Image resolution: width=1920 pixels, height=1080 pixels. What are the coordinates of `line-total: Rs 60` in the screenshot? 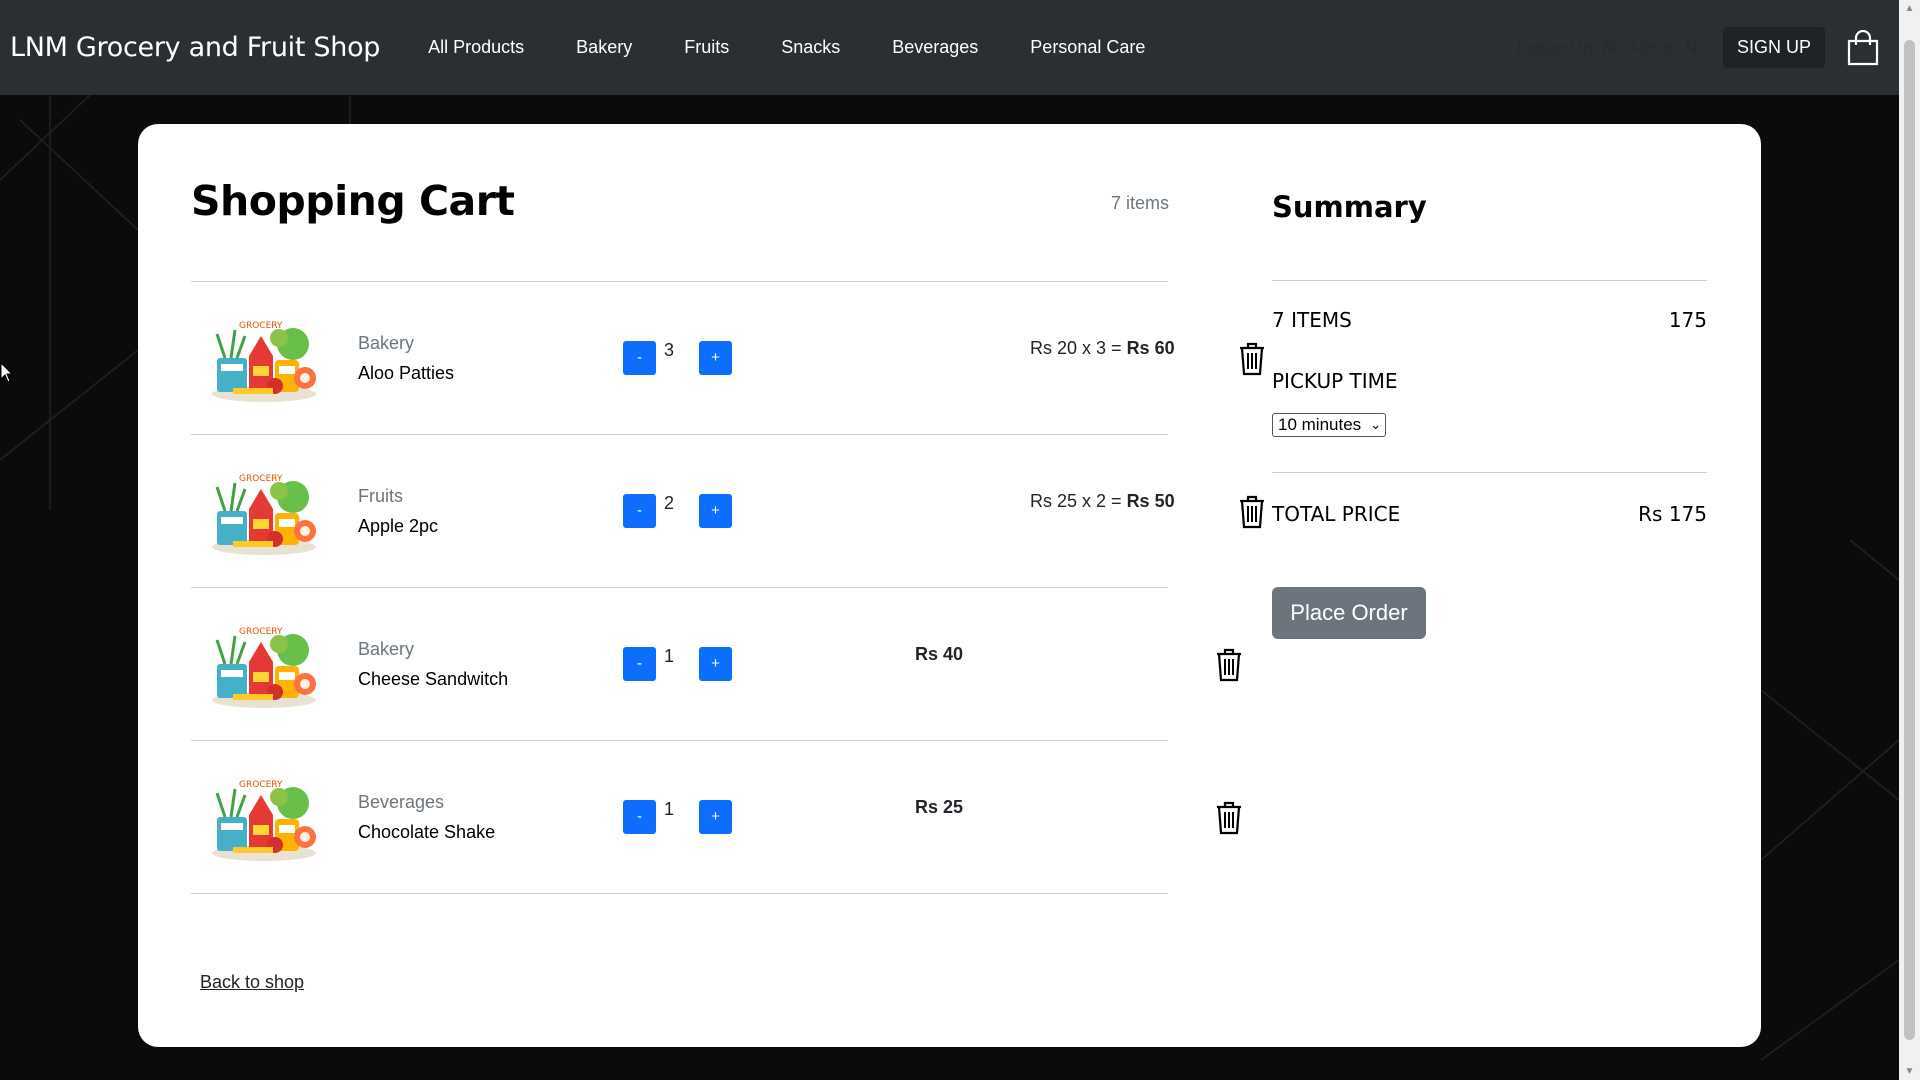 It's located at (1150, 348).